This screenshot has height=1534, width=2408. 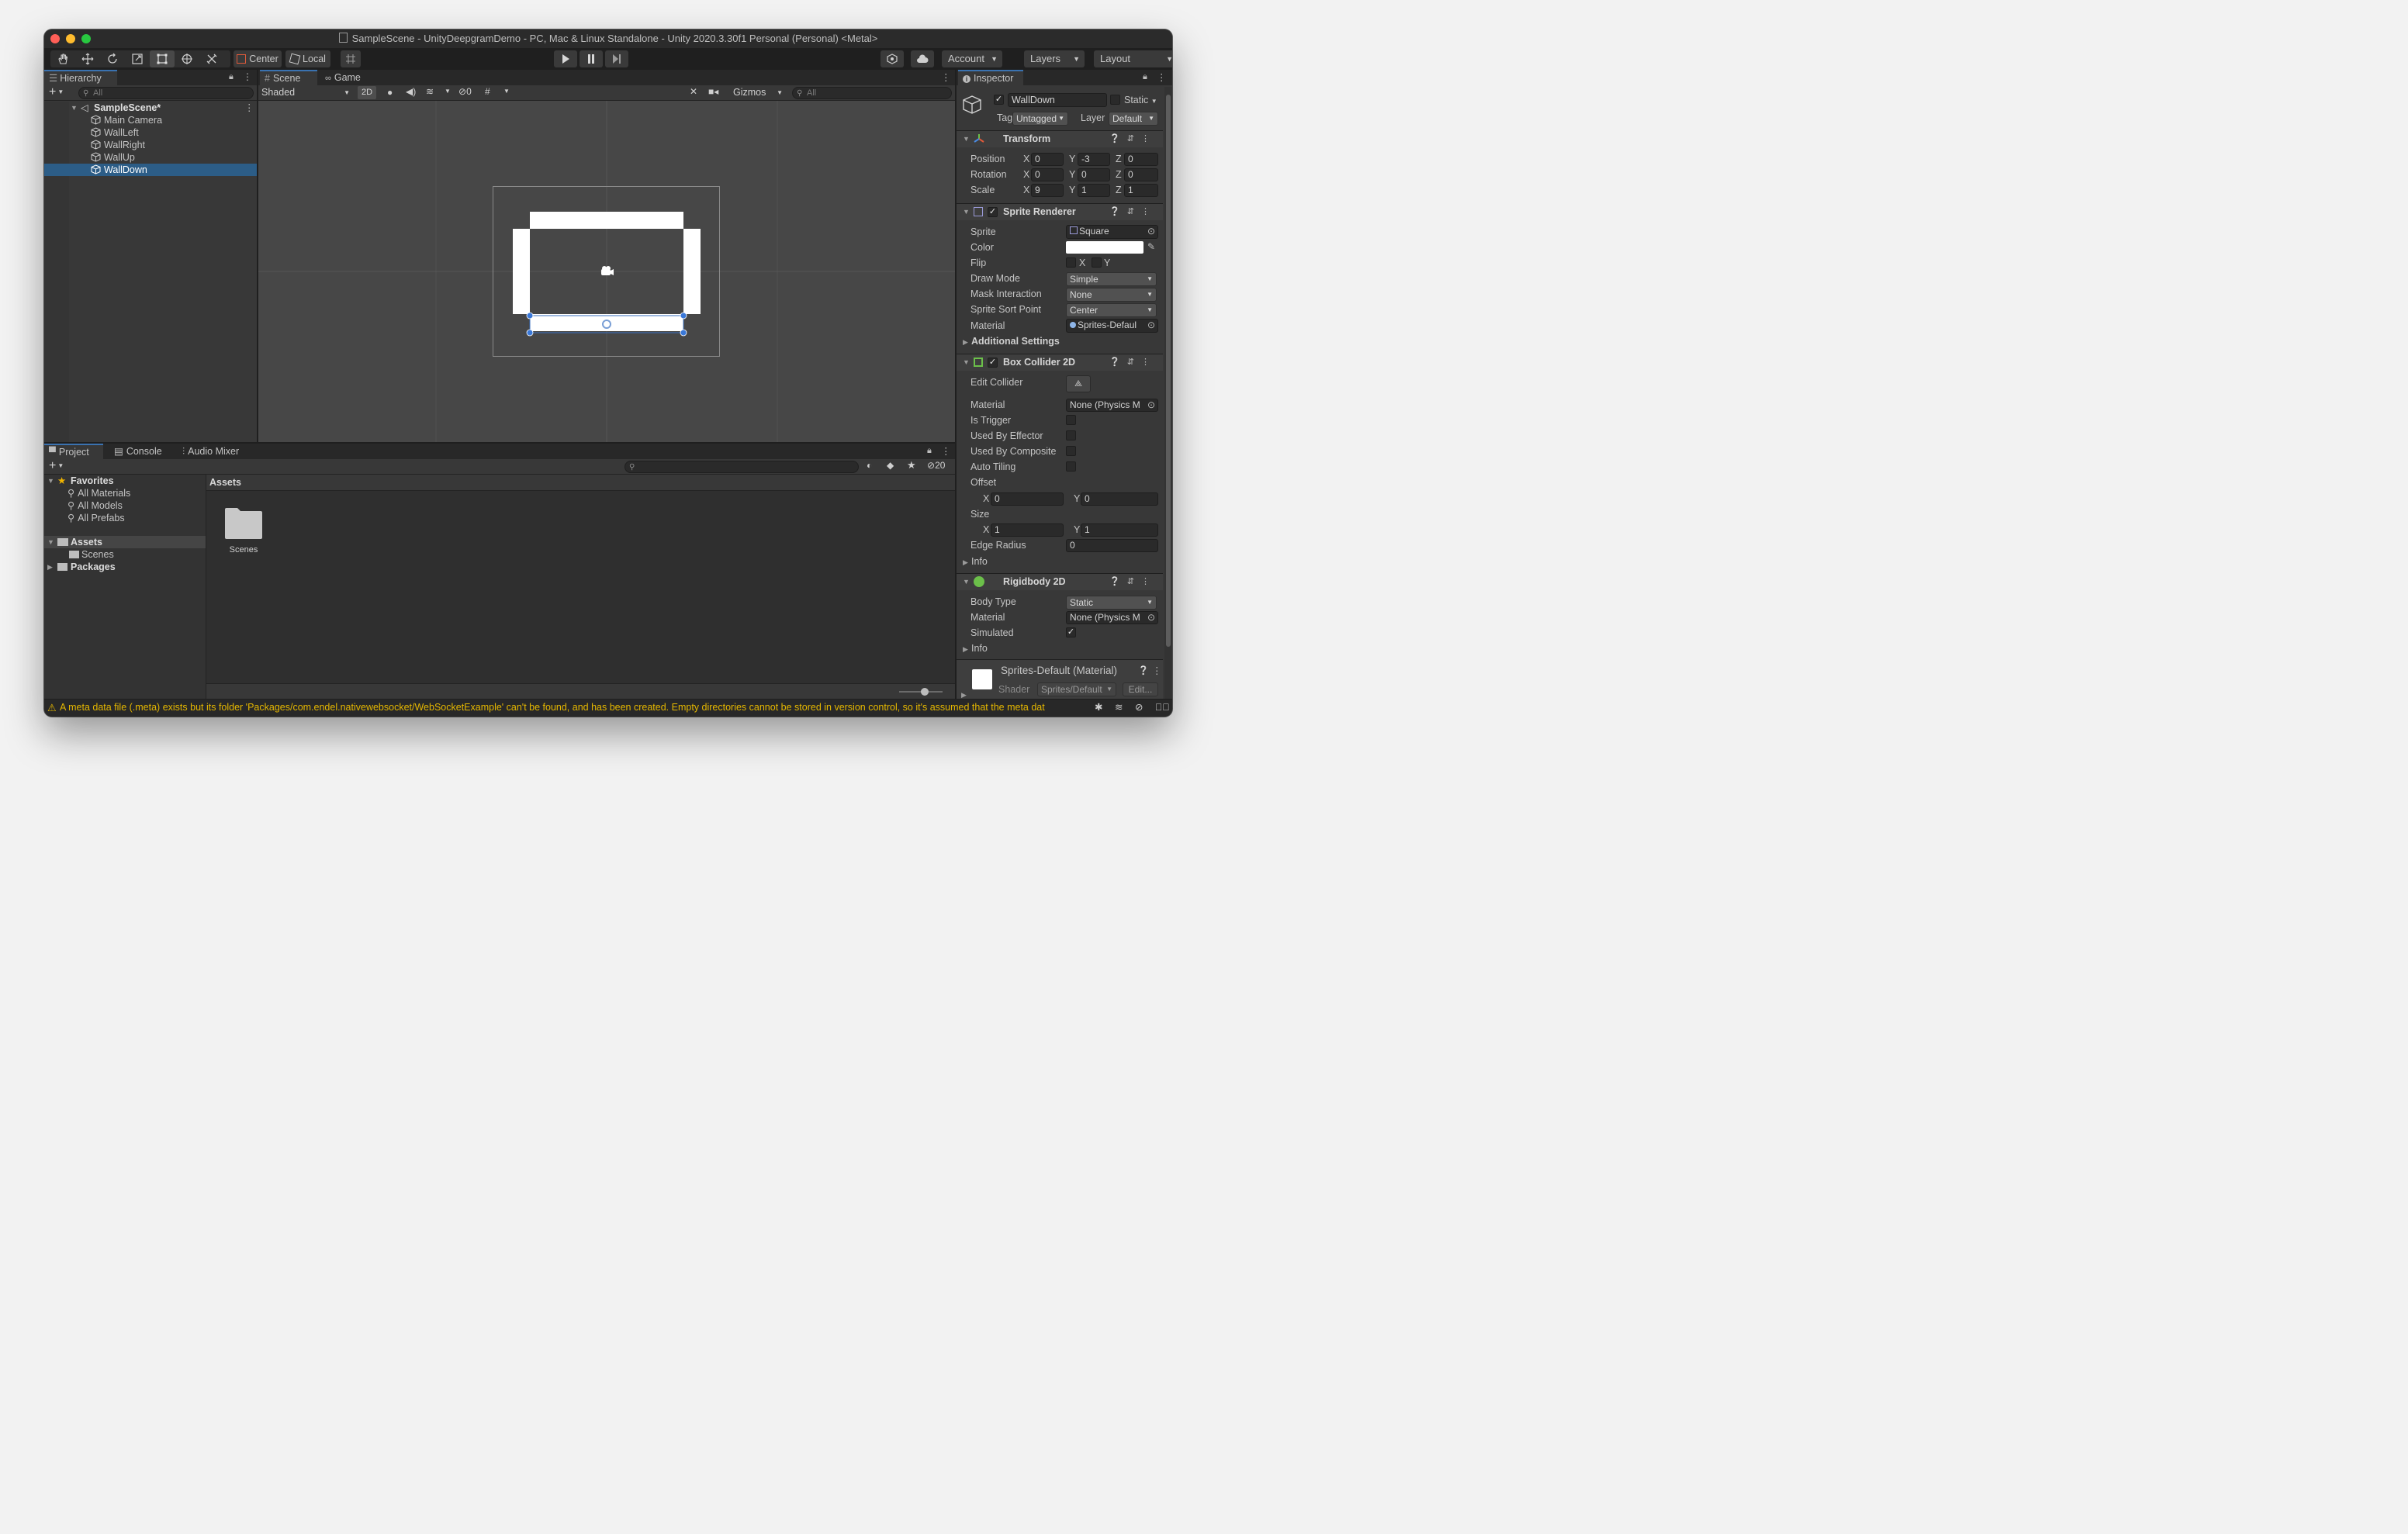 What do you see at coordinates (70, 38) in the screenshot?
I see `minimize-window-button` at bounding box center [70, 38].